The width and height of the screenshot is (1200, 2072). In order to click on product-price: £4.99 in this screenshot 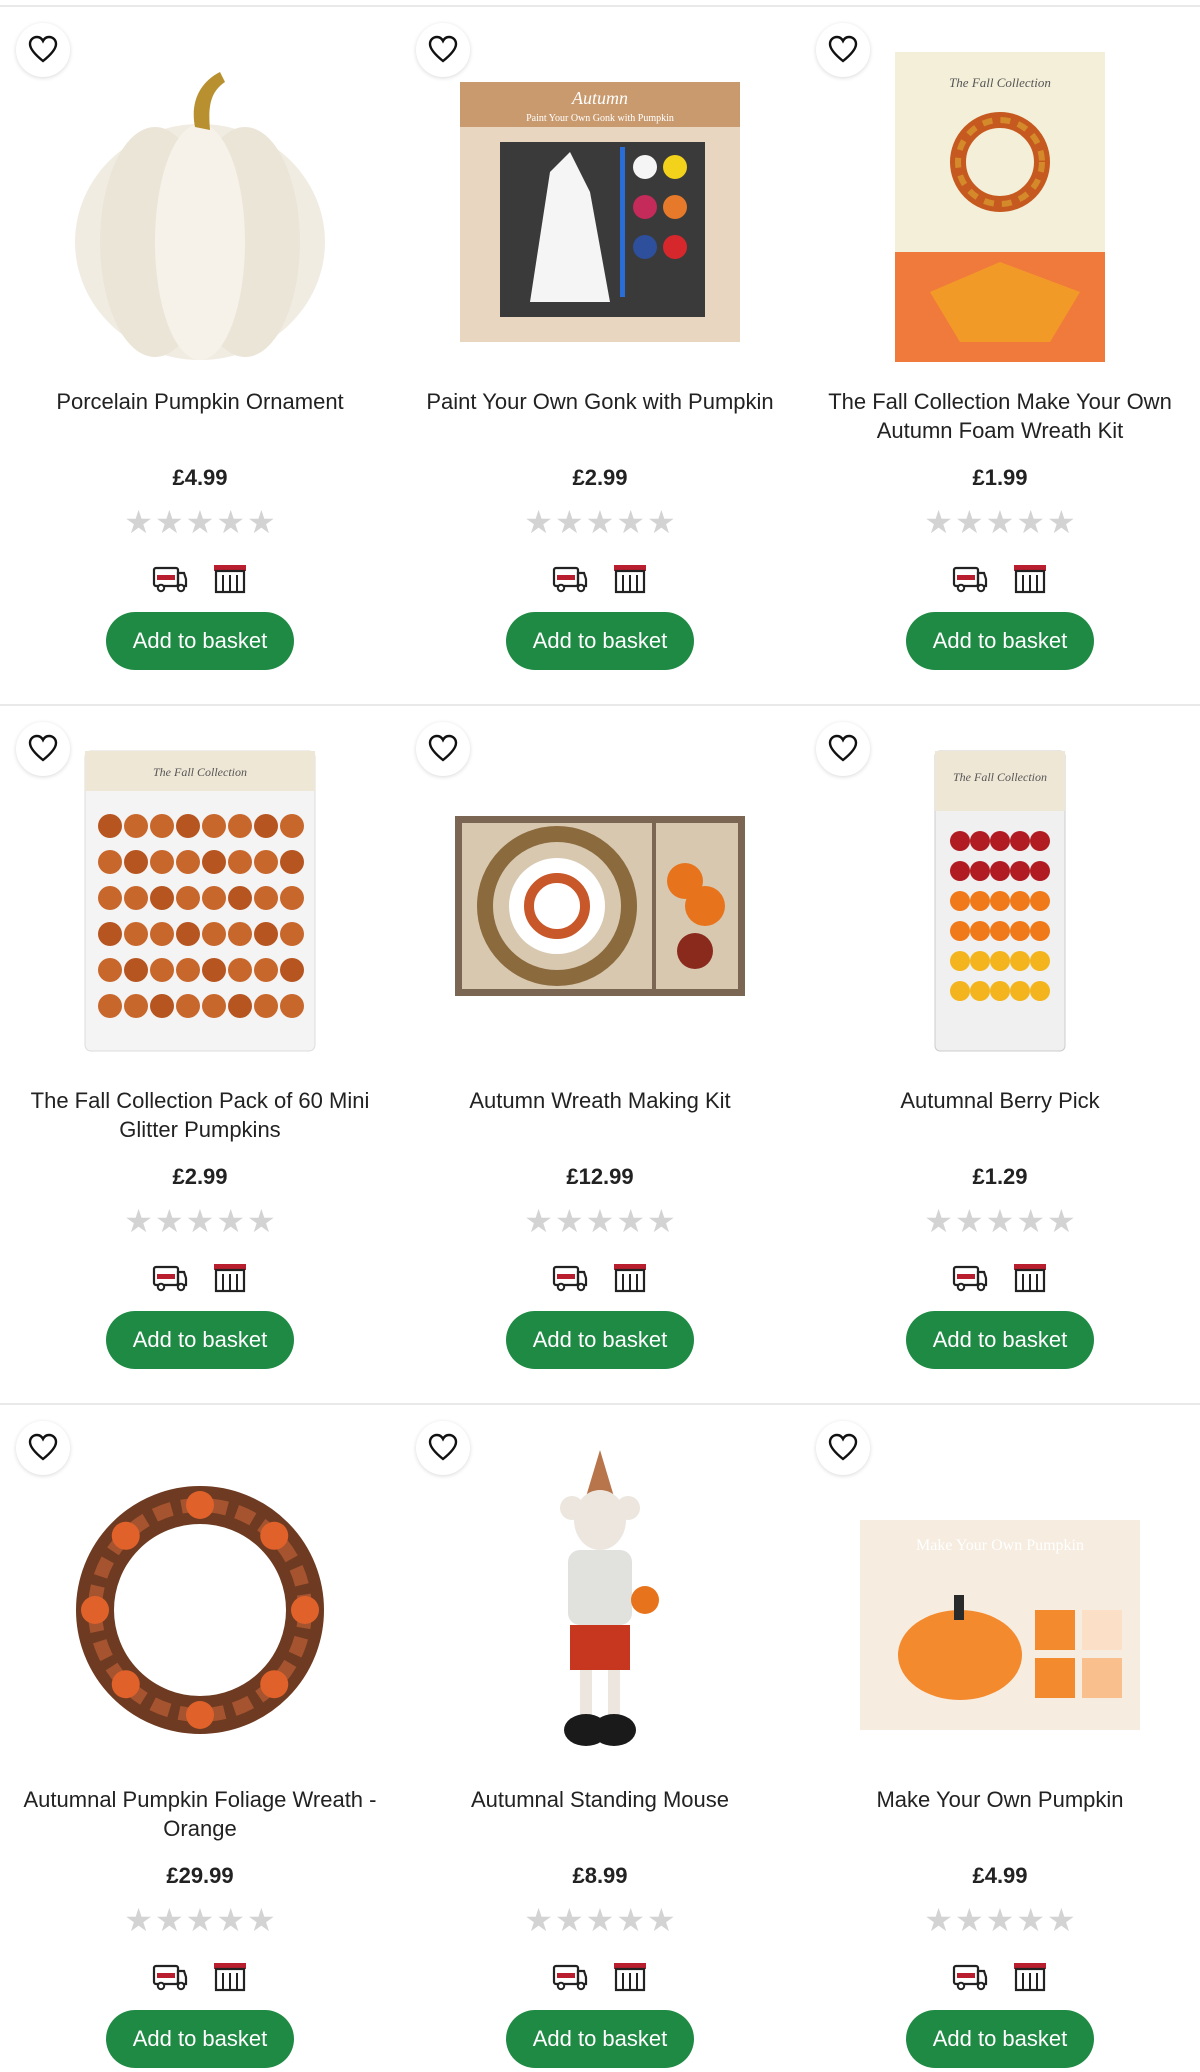, I will do `click(1000, 1875)`.